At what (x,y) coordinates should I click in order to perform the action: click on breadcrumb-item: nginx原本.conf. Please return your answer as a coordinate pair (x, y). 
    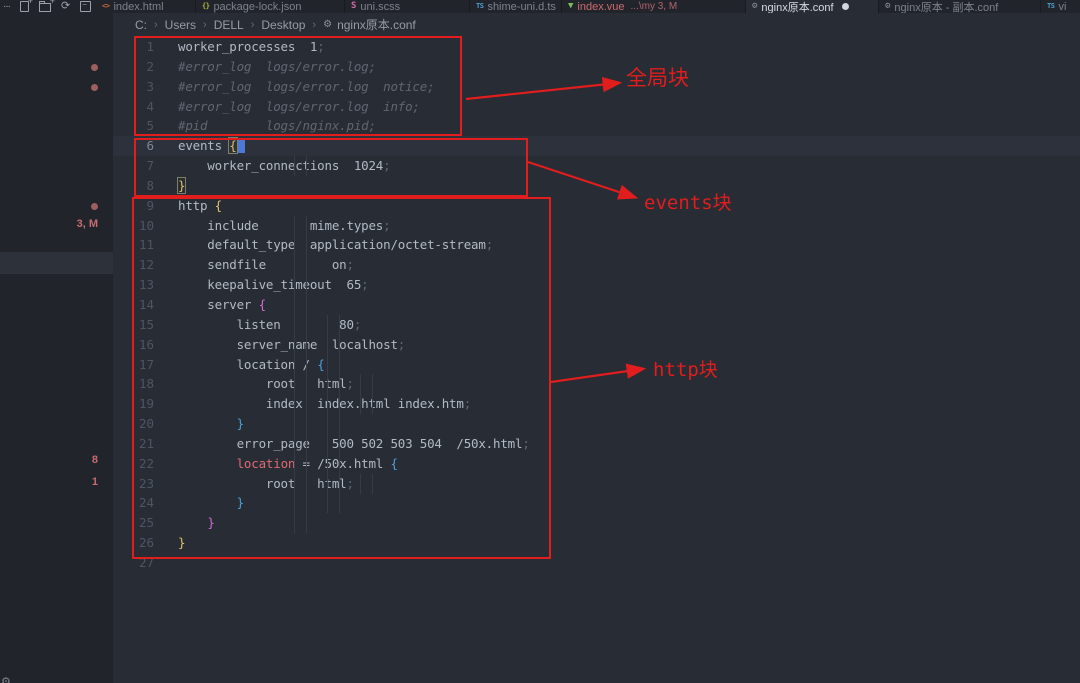
    Looking at the image, I should click on (376, 24).